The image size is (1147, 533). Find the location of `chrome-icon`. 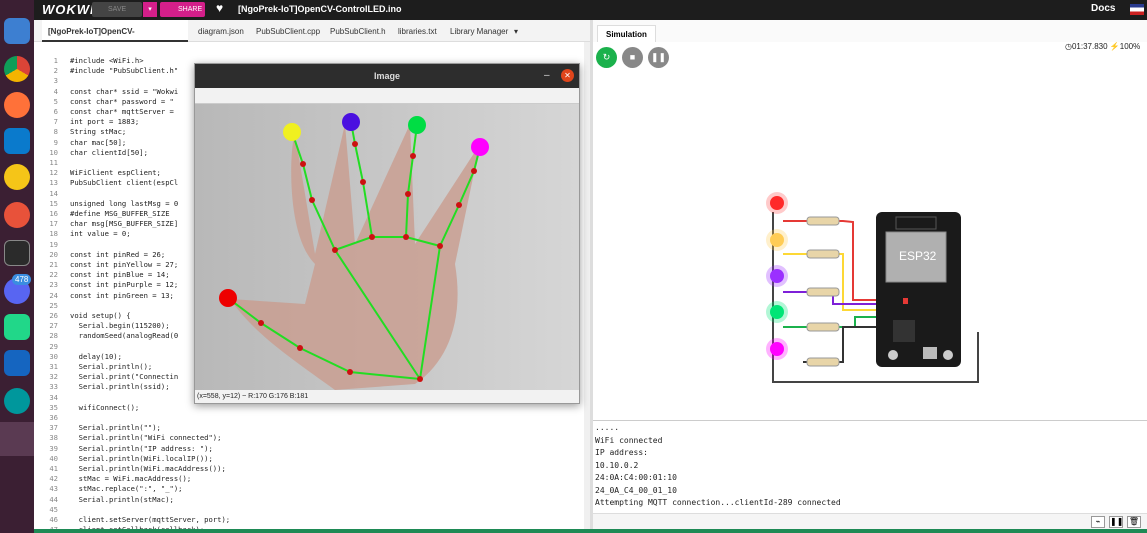

chrome-icon is located at coordinates (17, 69).